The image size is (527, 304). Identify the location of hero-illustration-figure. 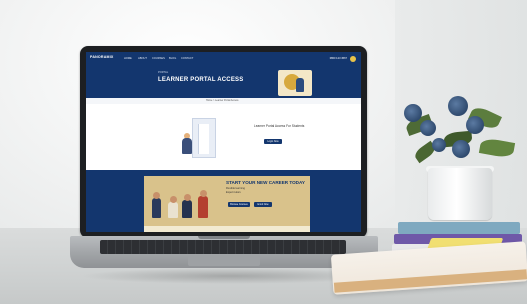
(300, 85).